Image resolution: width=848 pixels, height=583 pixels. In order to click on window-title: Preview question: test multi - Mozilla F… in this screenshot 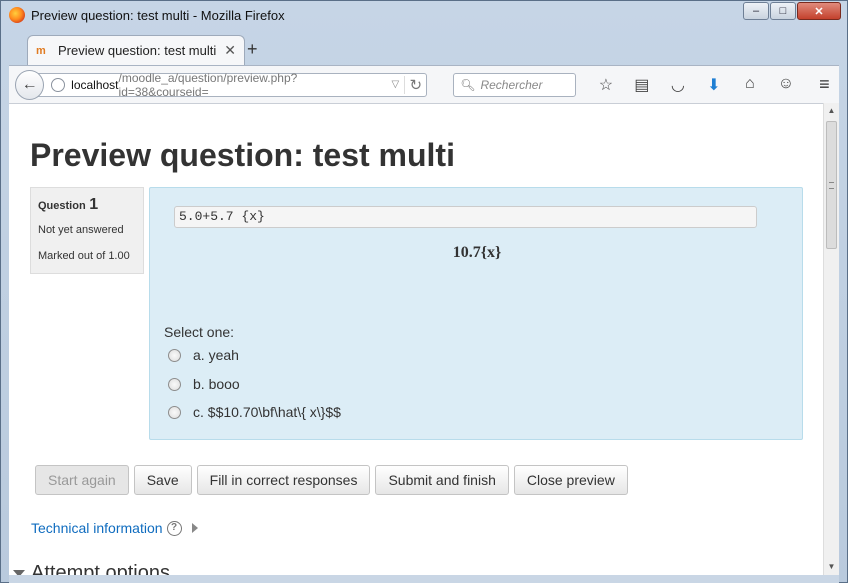, I will do `click(158, 15)`.